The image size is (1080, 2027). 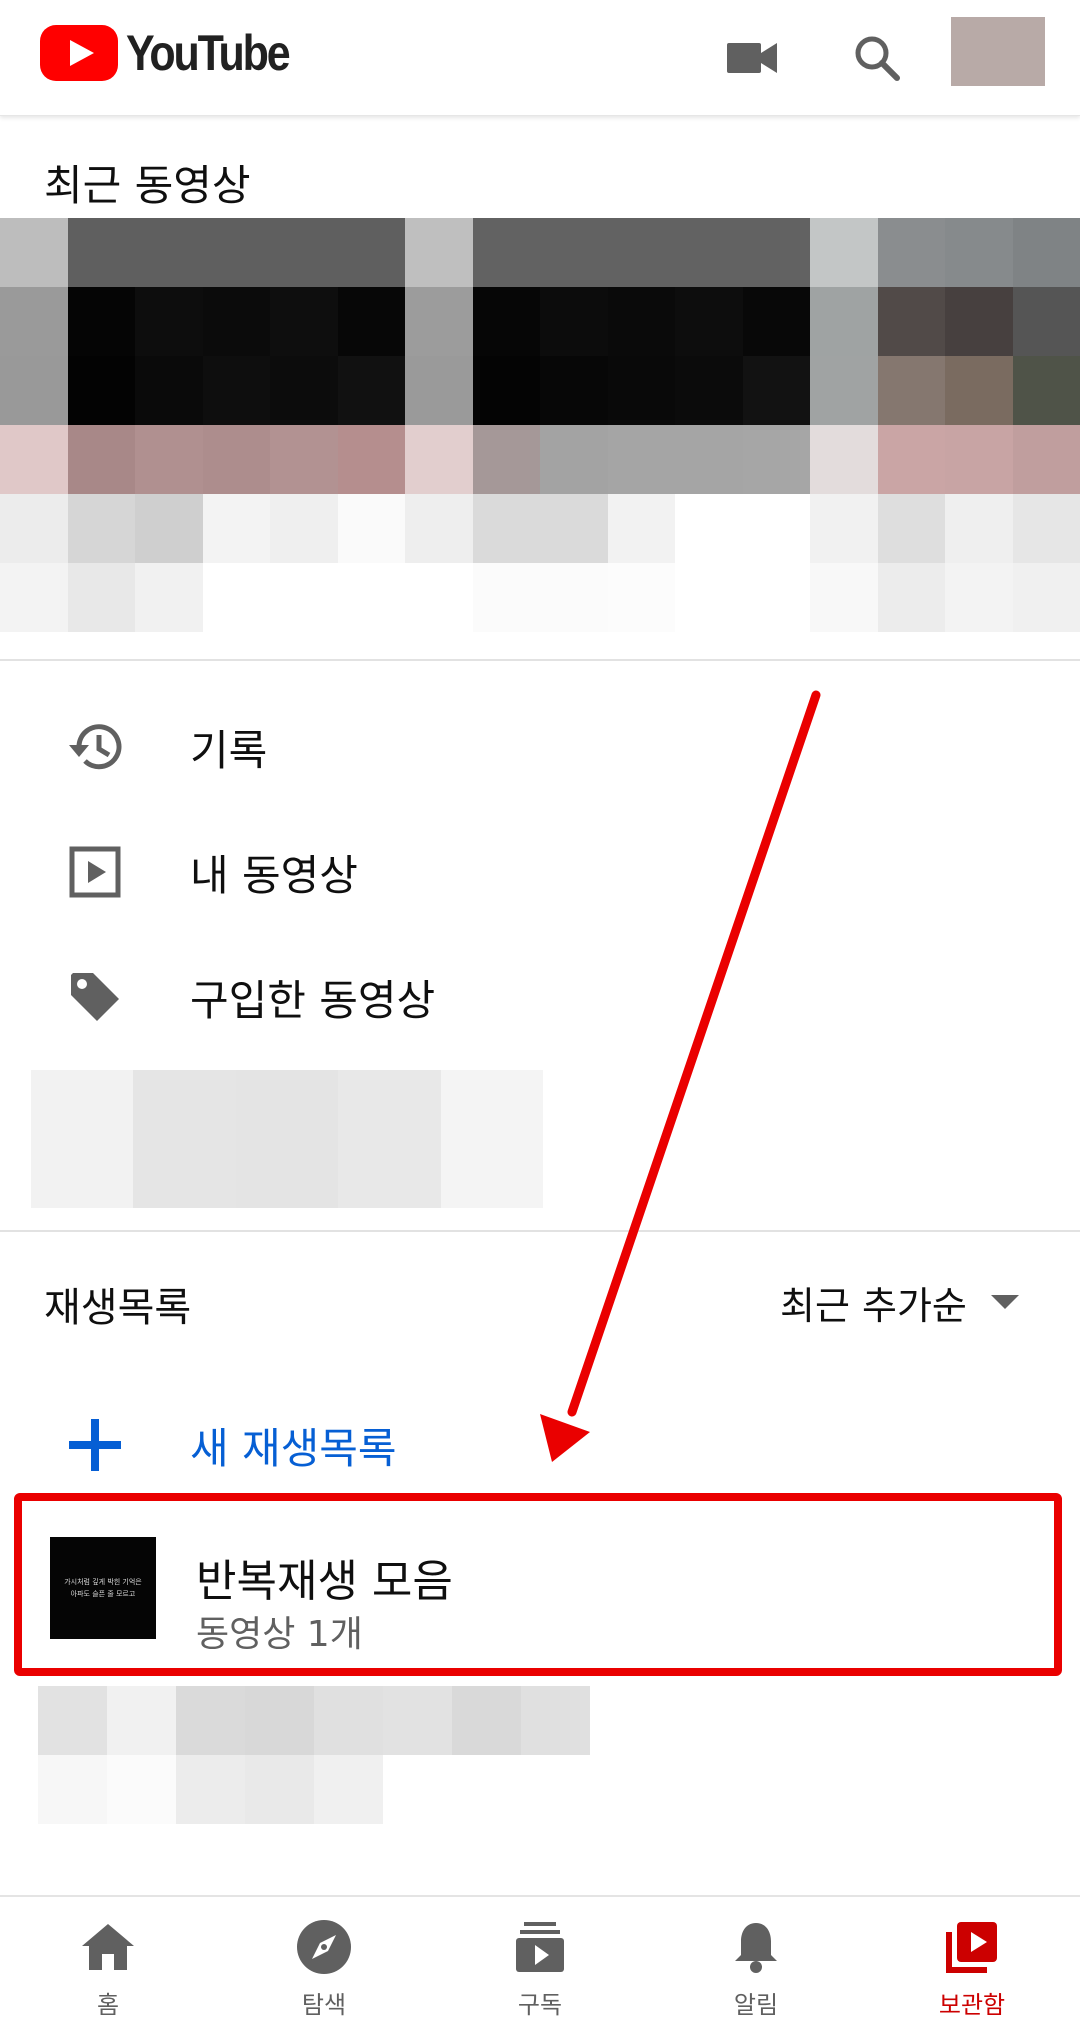 I want to click on video-camera-icon, so click(x=752, y=58).